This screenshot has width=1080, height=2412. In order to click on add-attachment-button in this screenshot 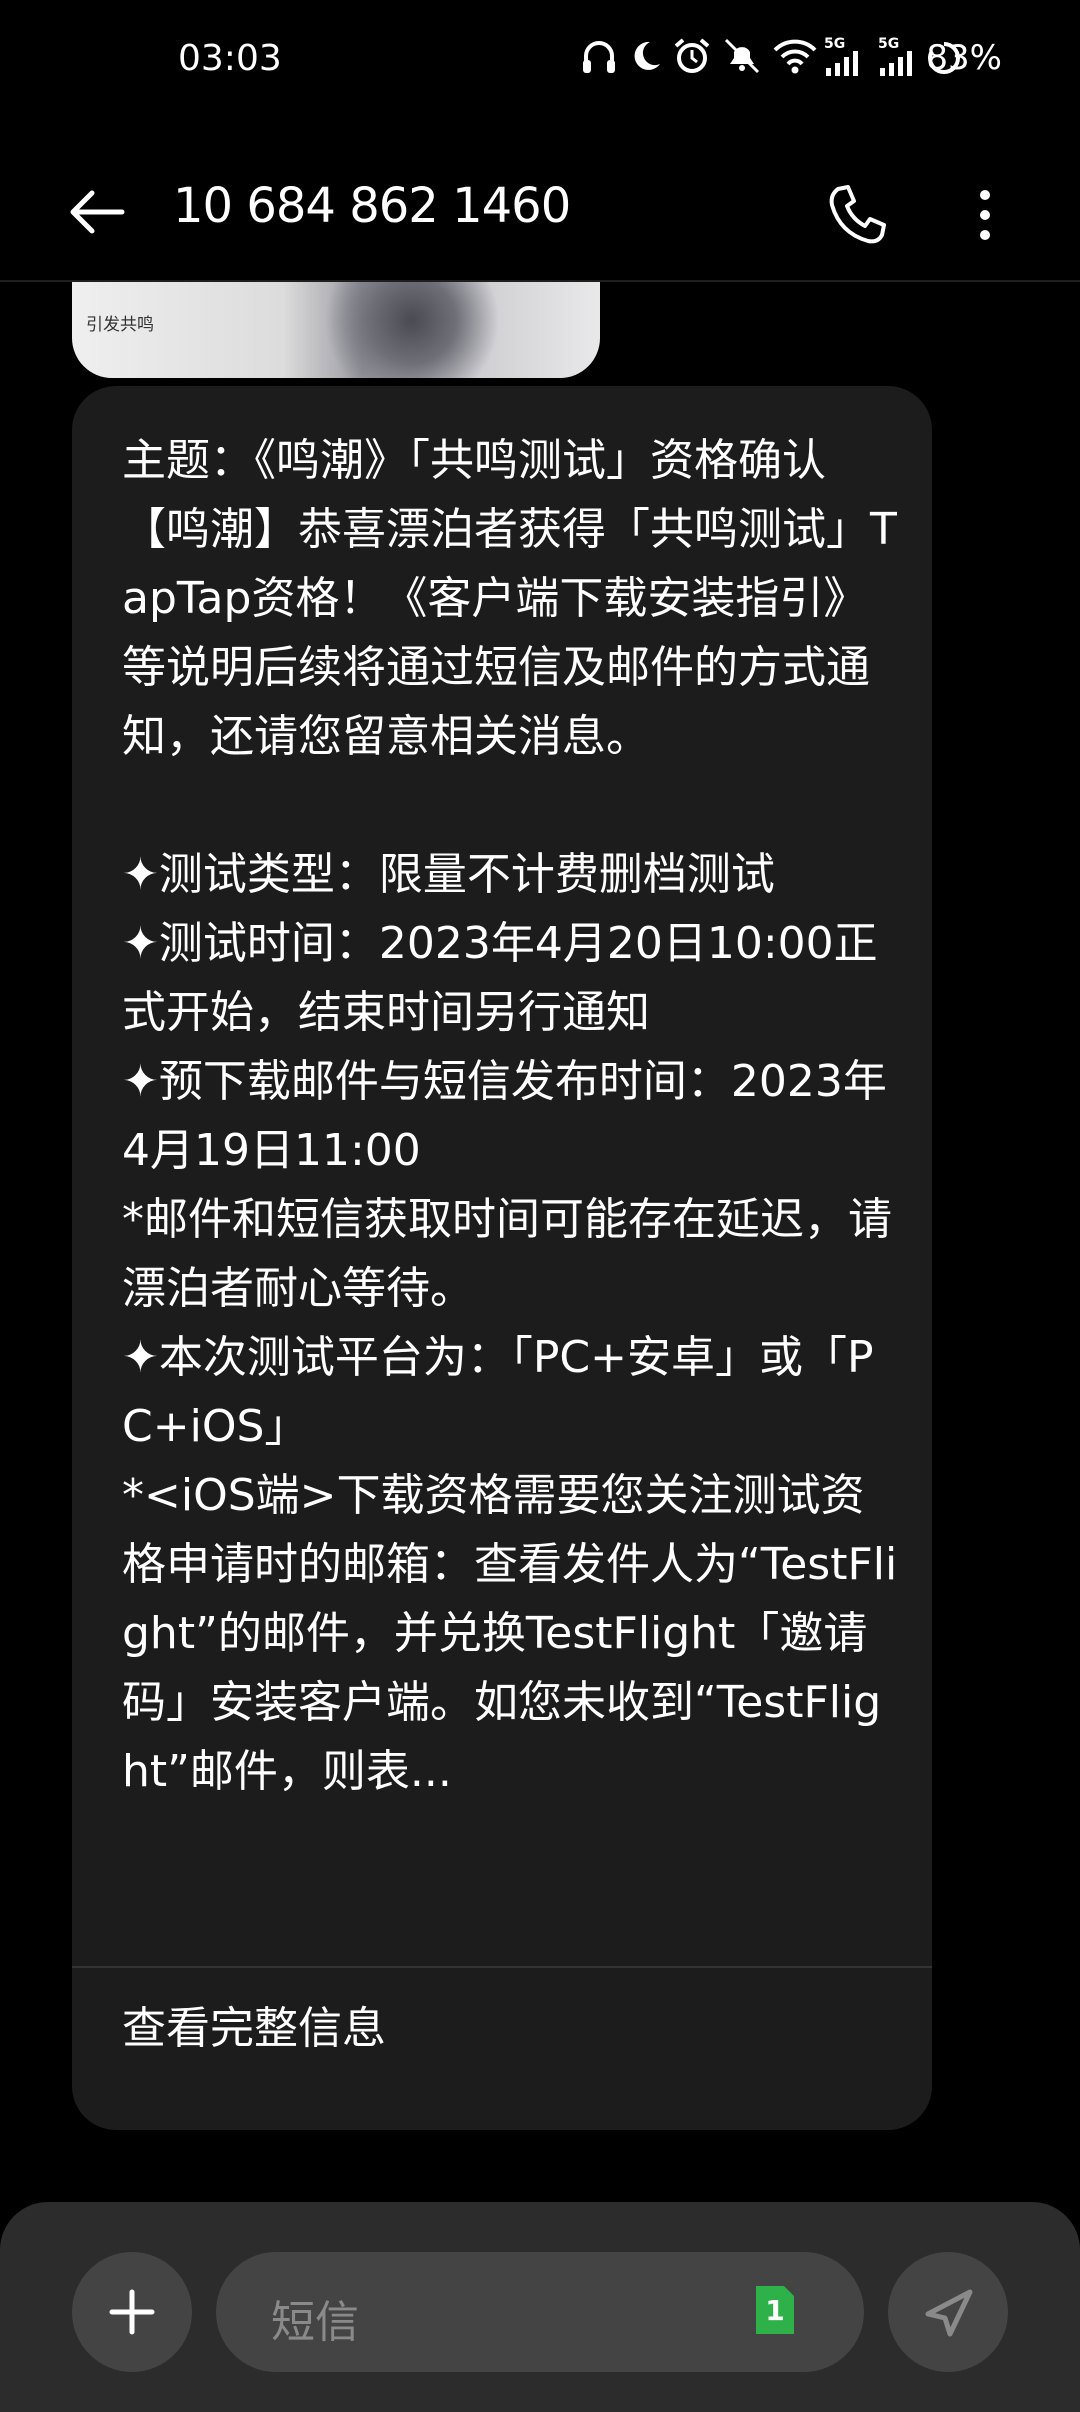, I will do `click(132, 2312)`.